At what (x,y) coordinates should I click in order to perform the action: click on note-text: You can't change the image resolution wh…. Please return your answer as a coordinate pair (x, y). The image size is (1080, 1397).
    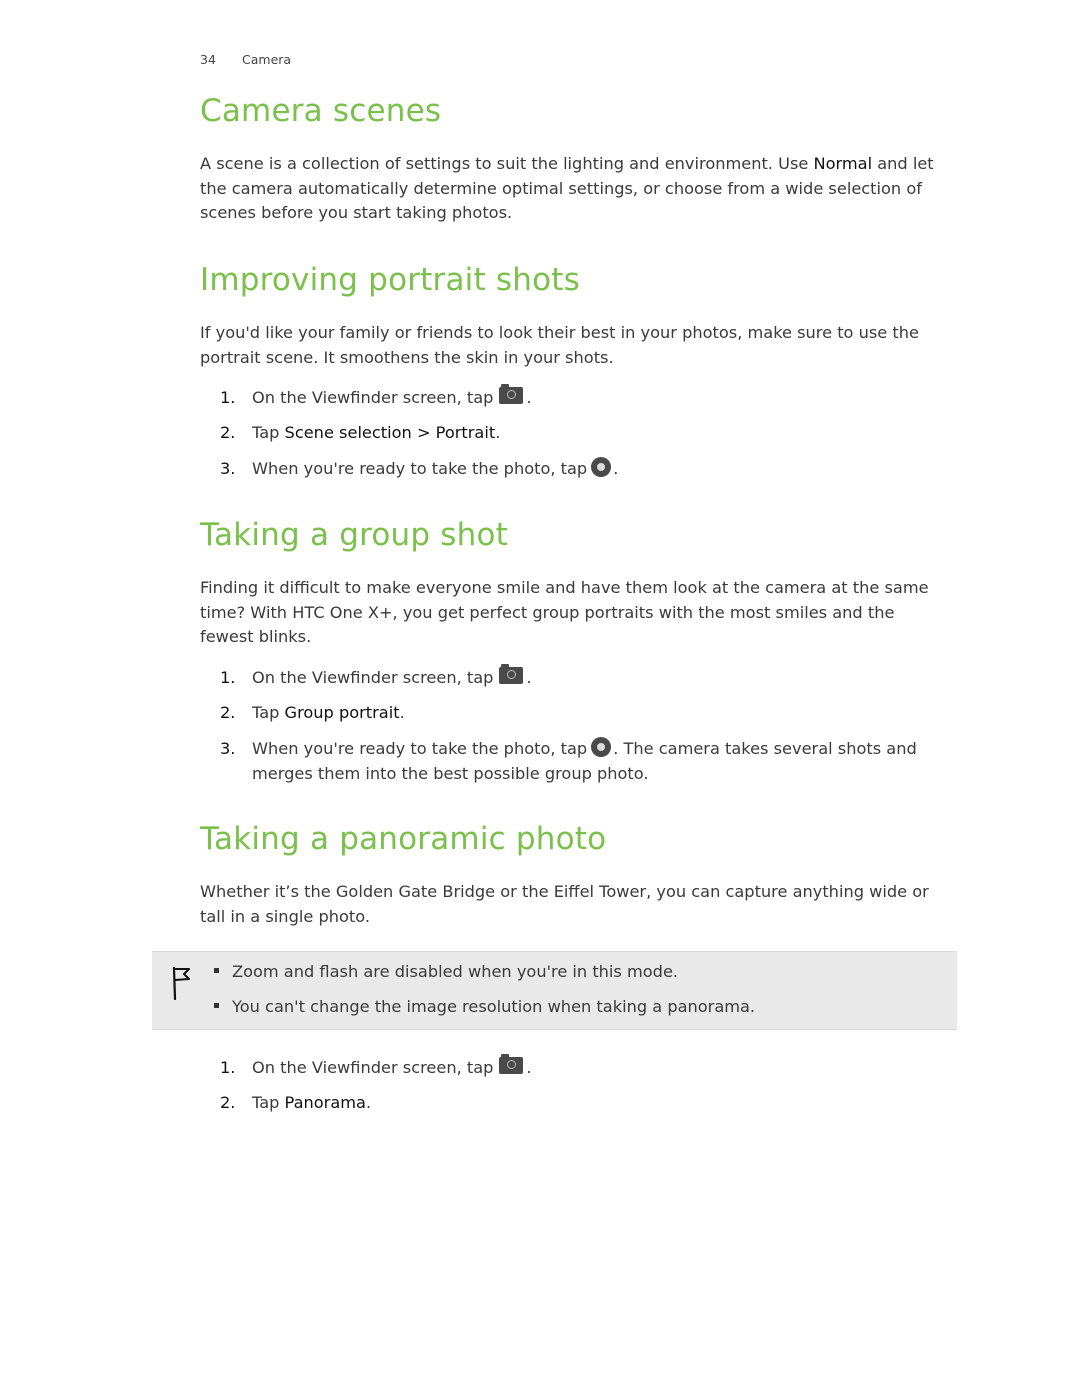
    Looking at the image, I should click on (494, 1006).